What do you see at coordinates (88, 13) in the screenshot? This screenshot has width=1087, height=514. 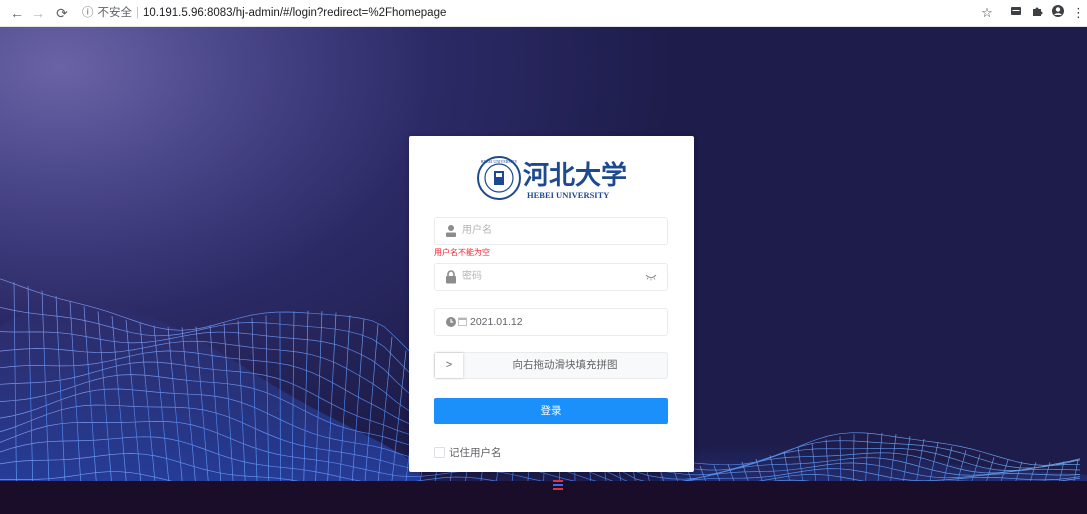 I see `info-icon: ⓘ` at bounding box center [88, 13].